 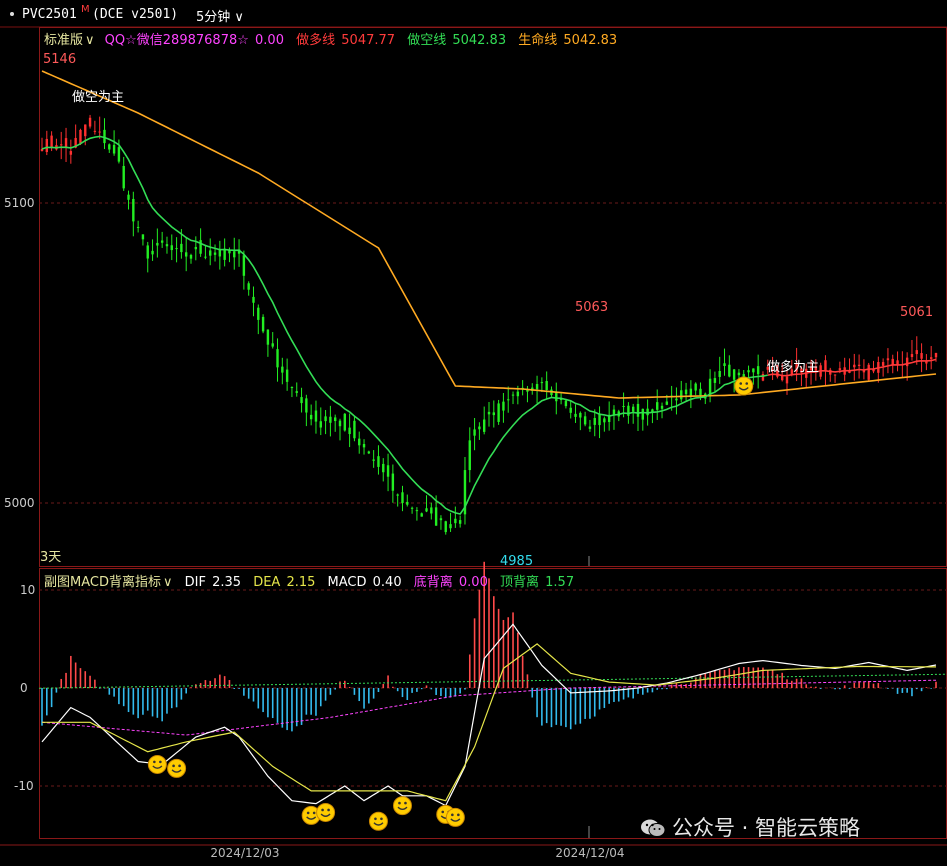 I want to click on life-line-value: 5042.83, so click(x=590, y=40).